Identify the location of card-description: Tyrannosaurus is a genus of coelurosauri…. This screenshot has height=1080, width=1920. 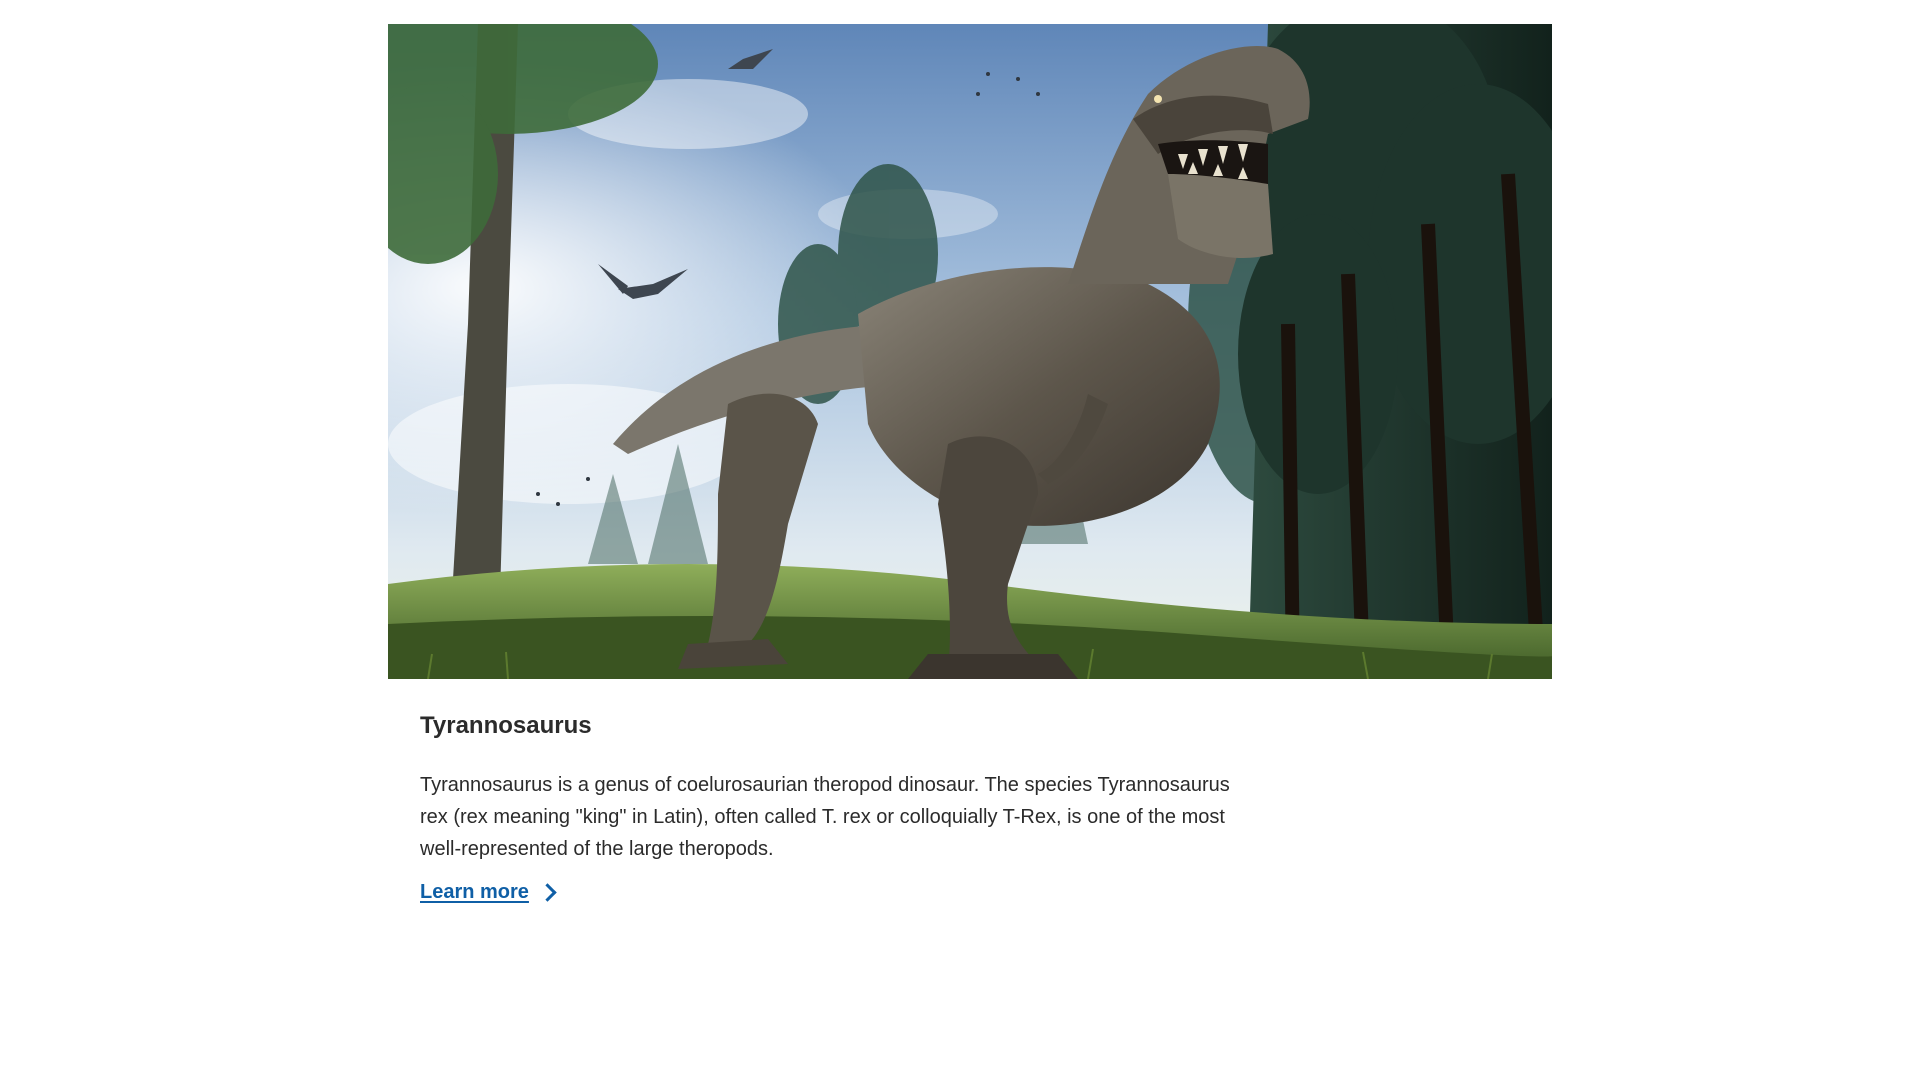
(825, 817).